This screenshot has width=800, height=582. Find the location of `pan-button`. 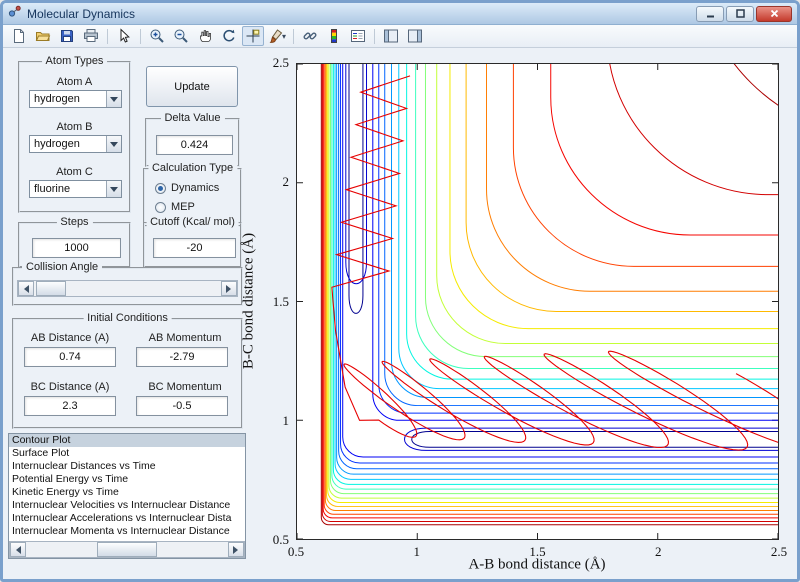

pan-button is located at coordinates (205, 36).